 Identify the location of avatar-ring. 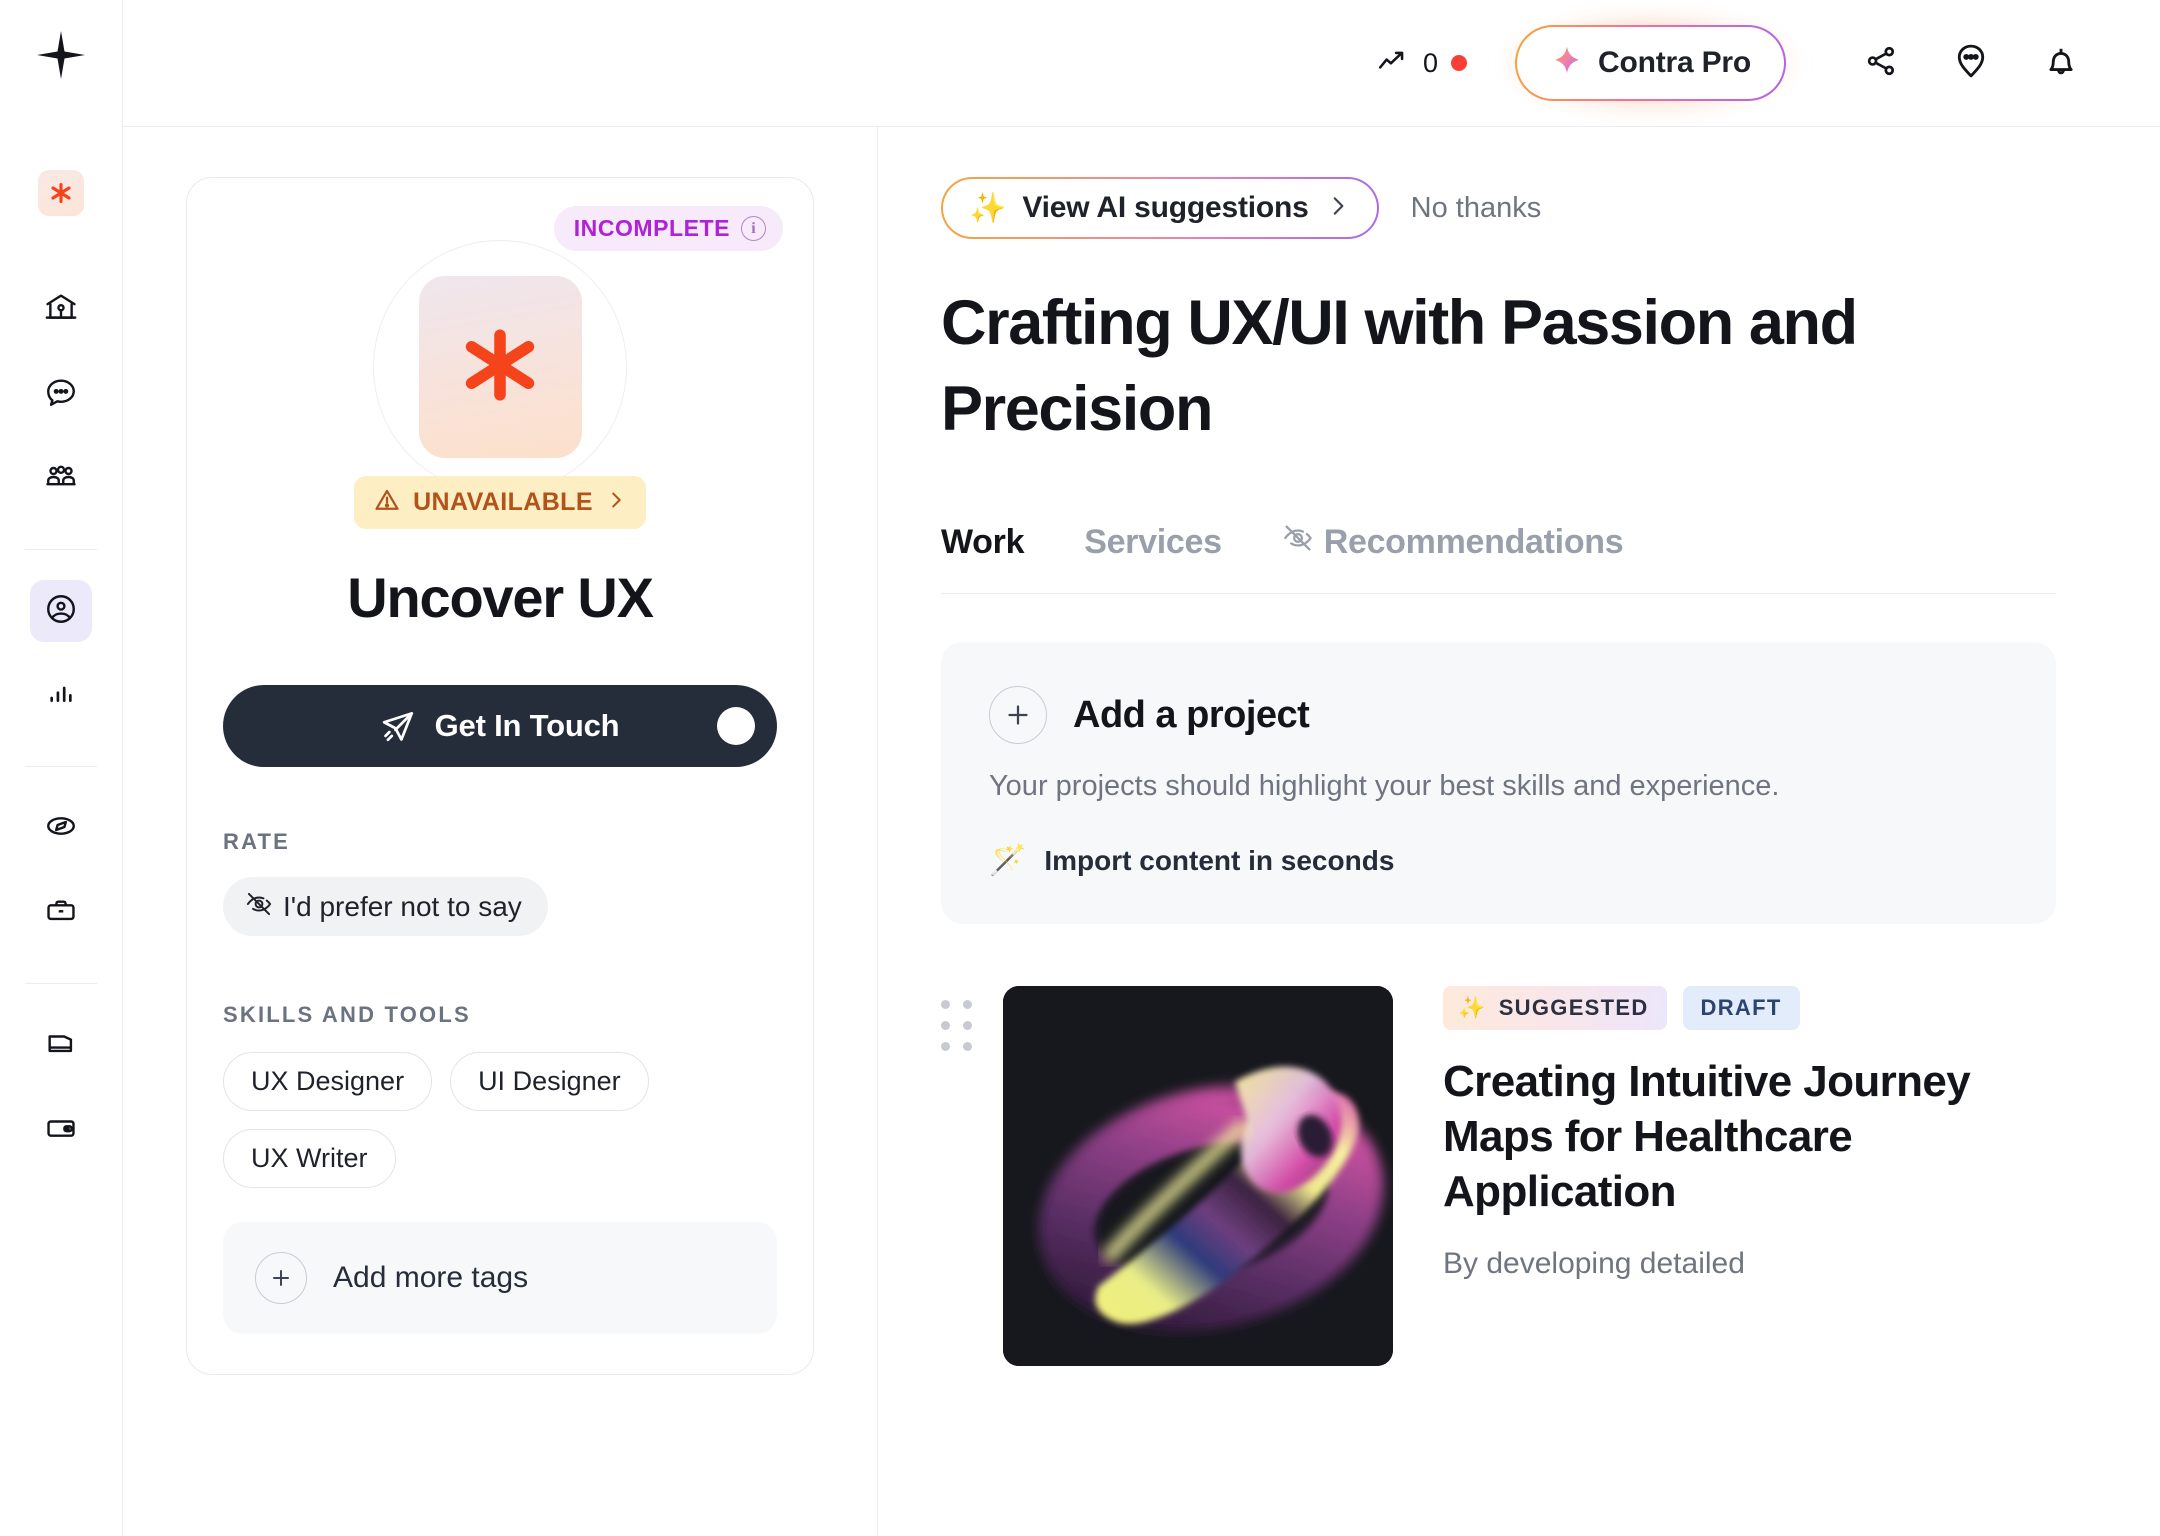
(500, 367).